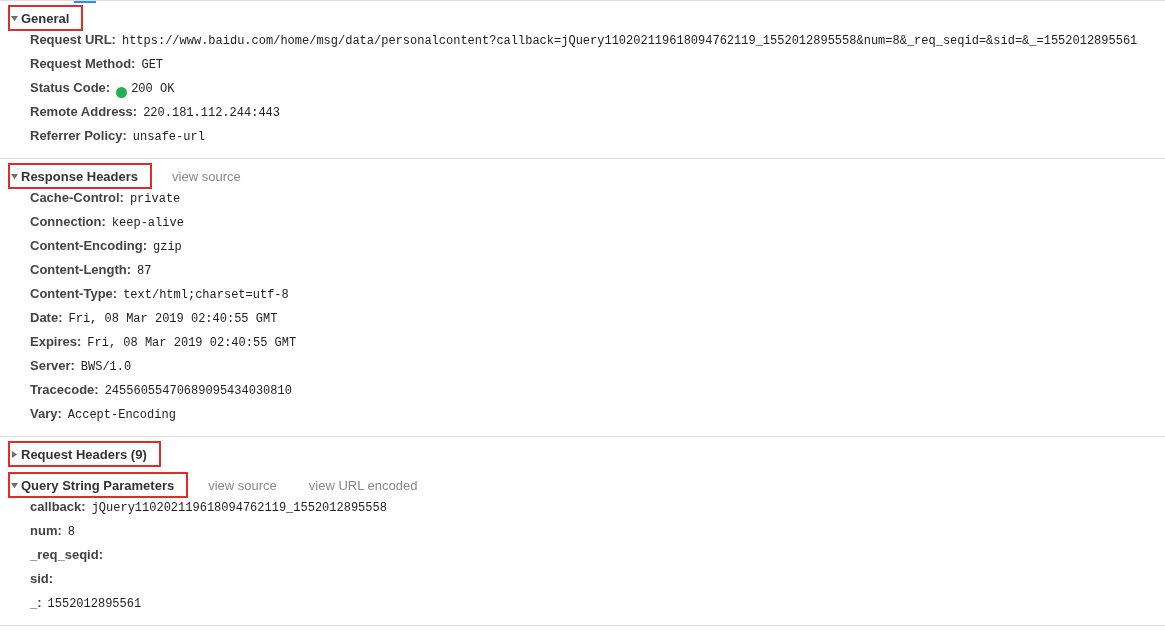  I want to click on header-name: num:, so click(46, 530).